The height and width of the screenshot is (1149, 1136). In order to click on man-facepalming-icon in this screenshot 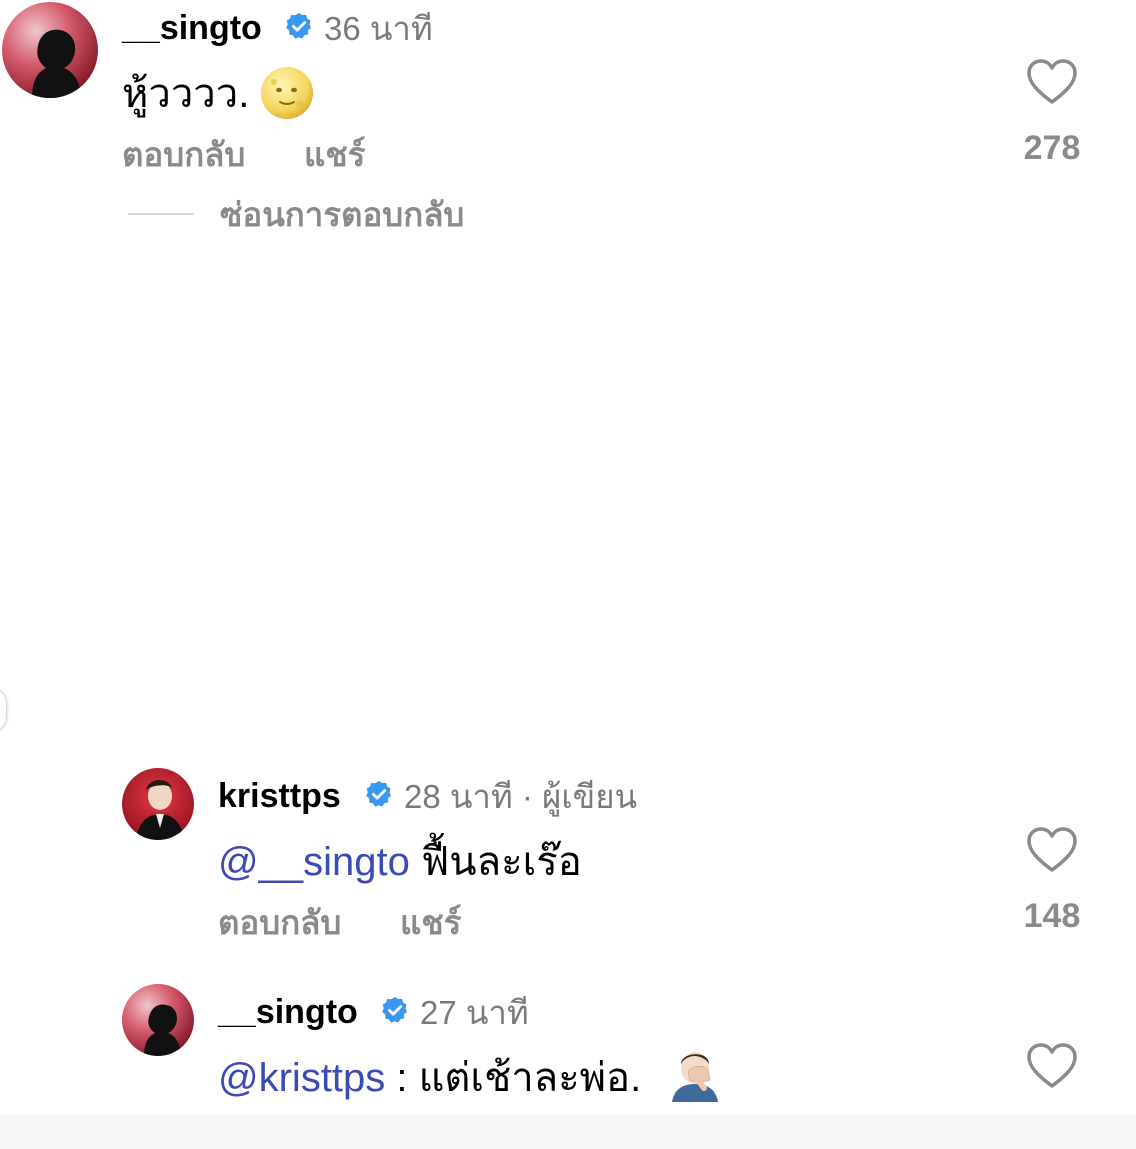, I will do `click(695, 1074)`.